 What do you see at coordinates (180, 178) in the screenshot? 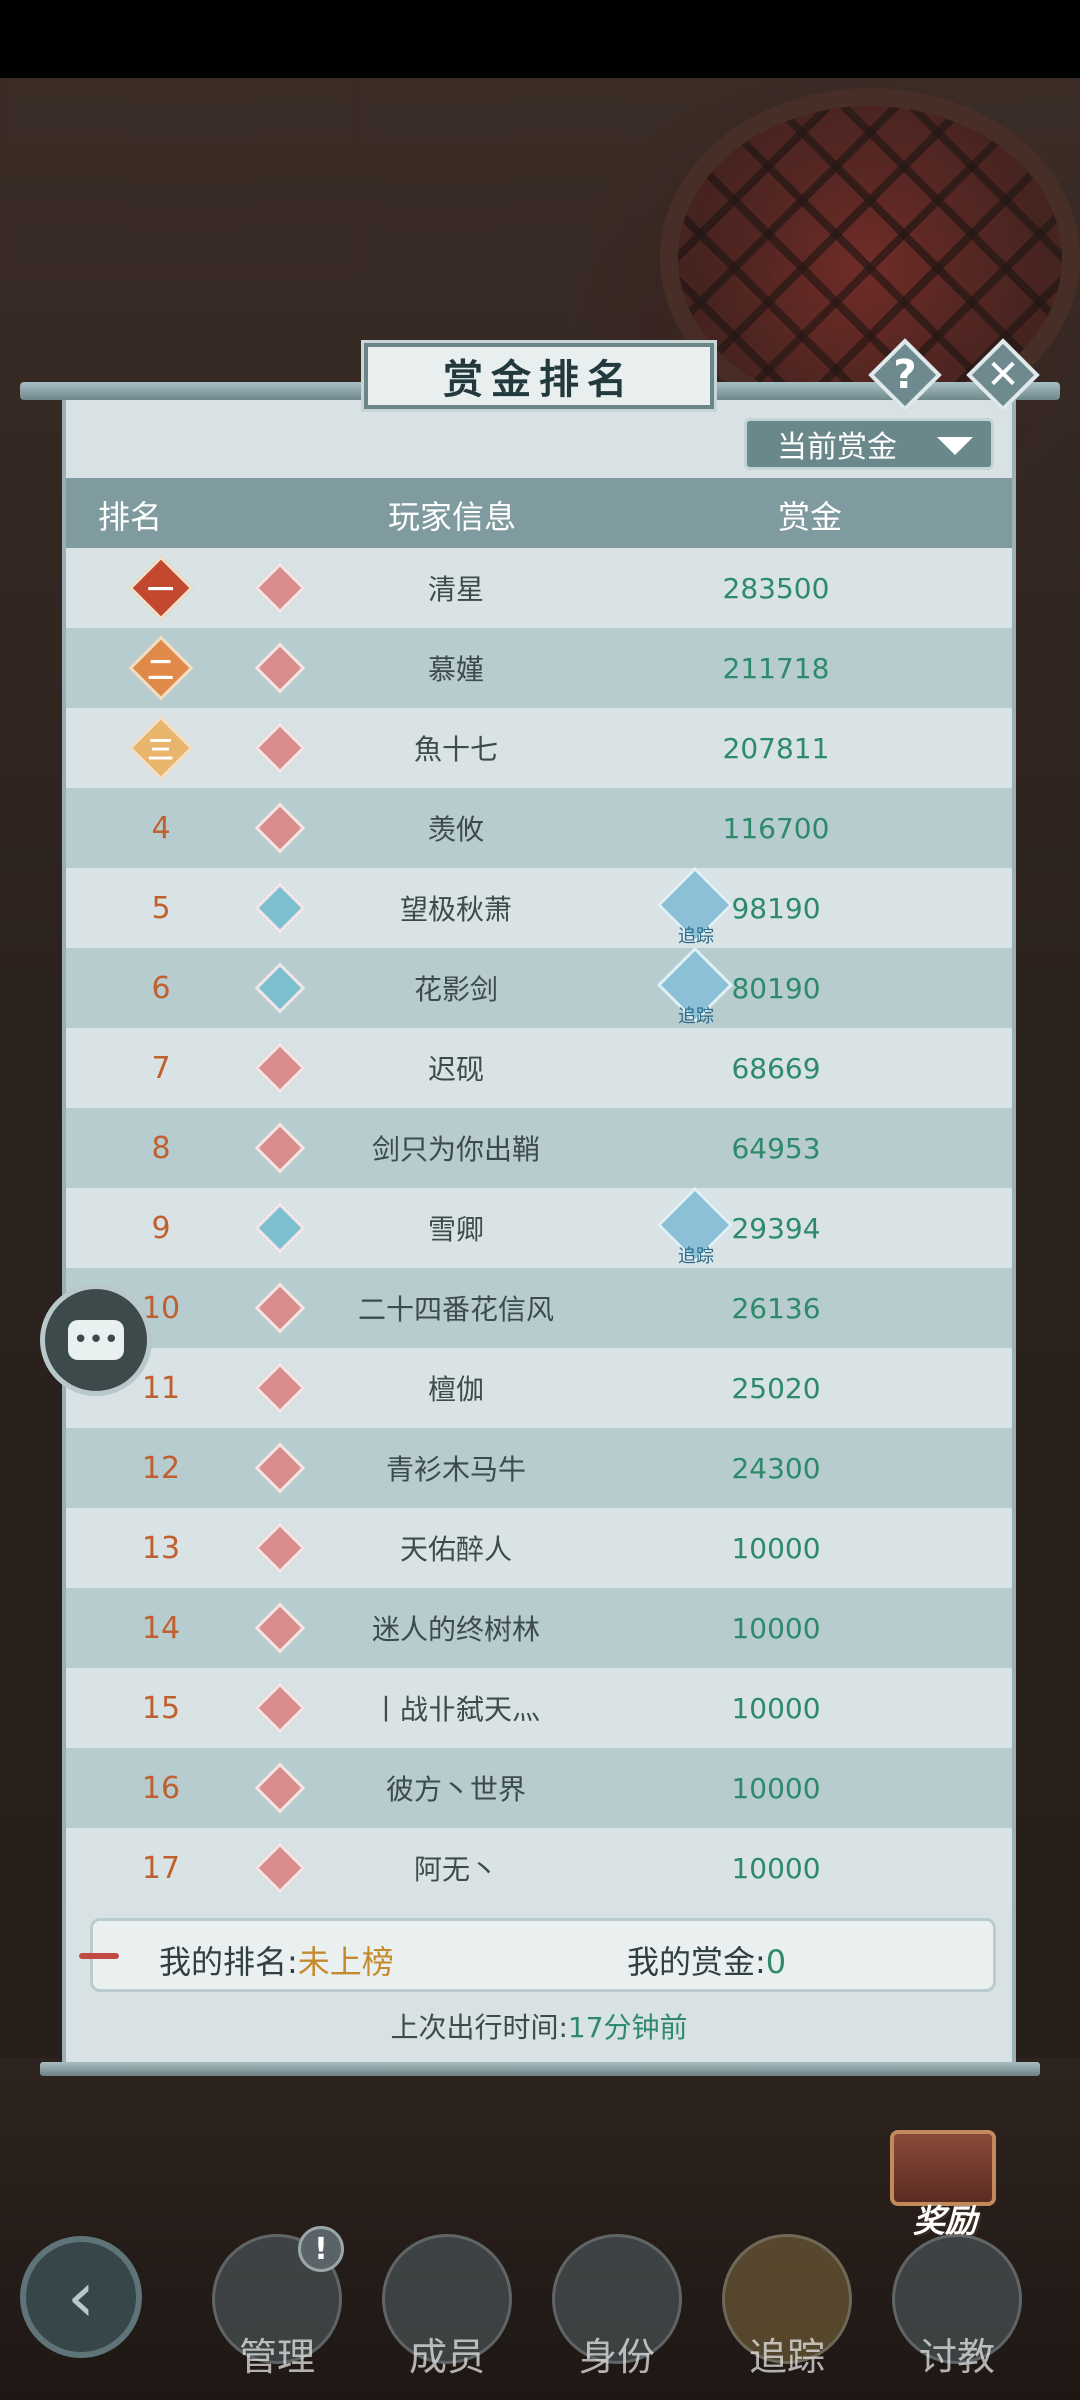
I see `wooden-beam` at bounding box center [180, 178].